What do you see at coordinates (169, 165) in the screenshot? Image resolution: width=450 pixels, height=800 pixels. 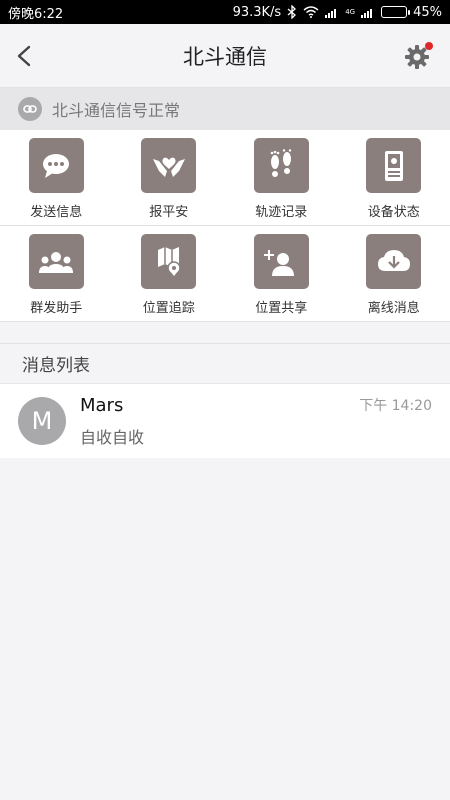 I see `hands-heart-icon` at bounding box center [169, 165].